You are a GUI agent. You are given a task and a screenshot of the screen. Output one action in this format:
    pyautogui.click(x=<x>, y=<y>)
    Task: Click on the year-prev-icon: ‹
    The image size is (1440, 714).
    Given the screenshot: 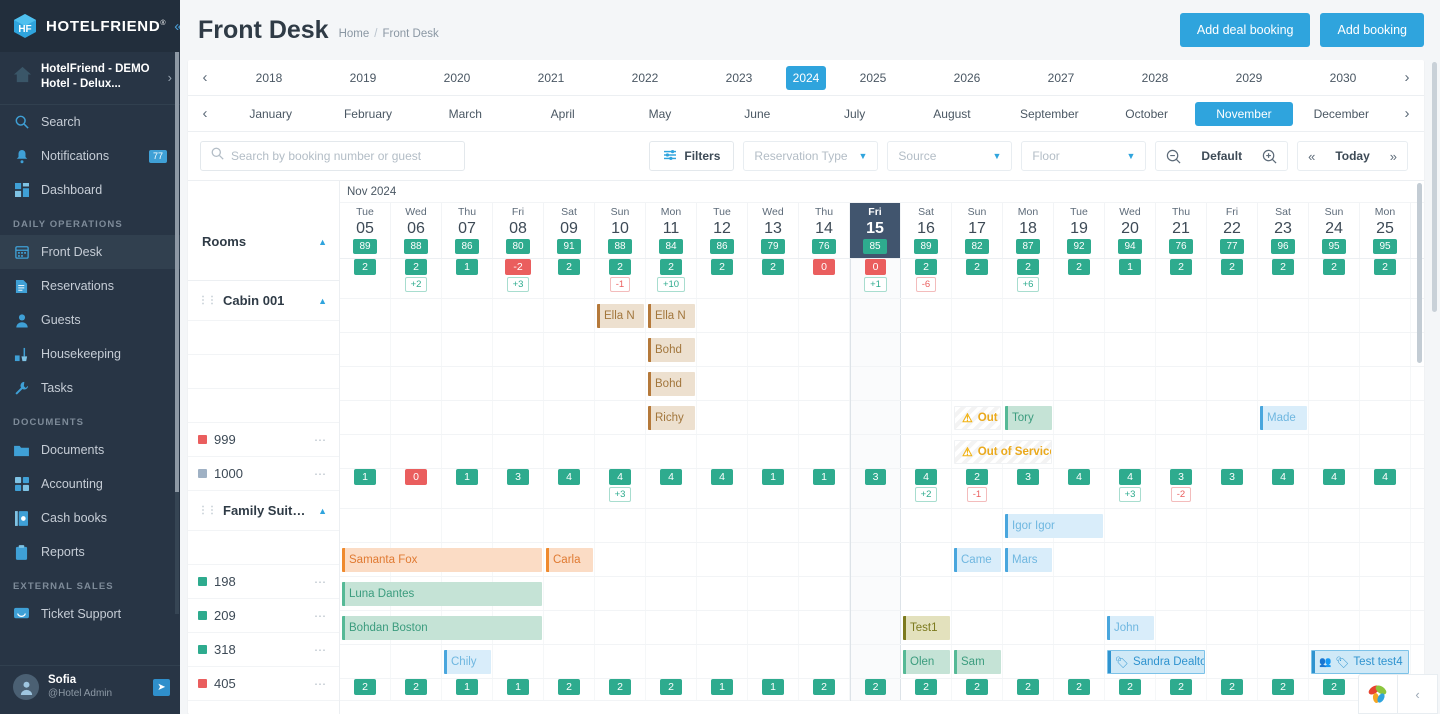 What is the action you would take?
    pyautogui.click(x=205, y=77)
    